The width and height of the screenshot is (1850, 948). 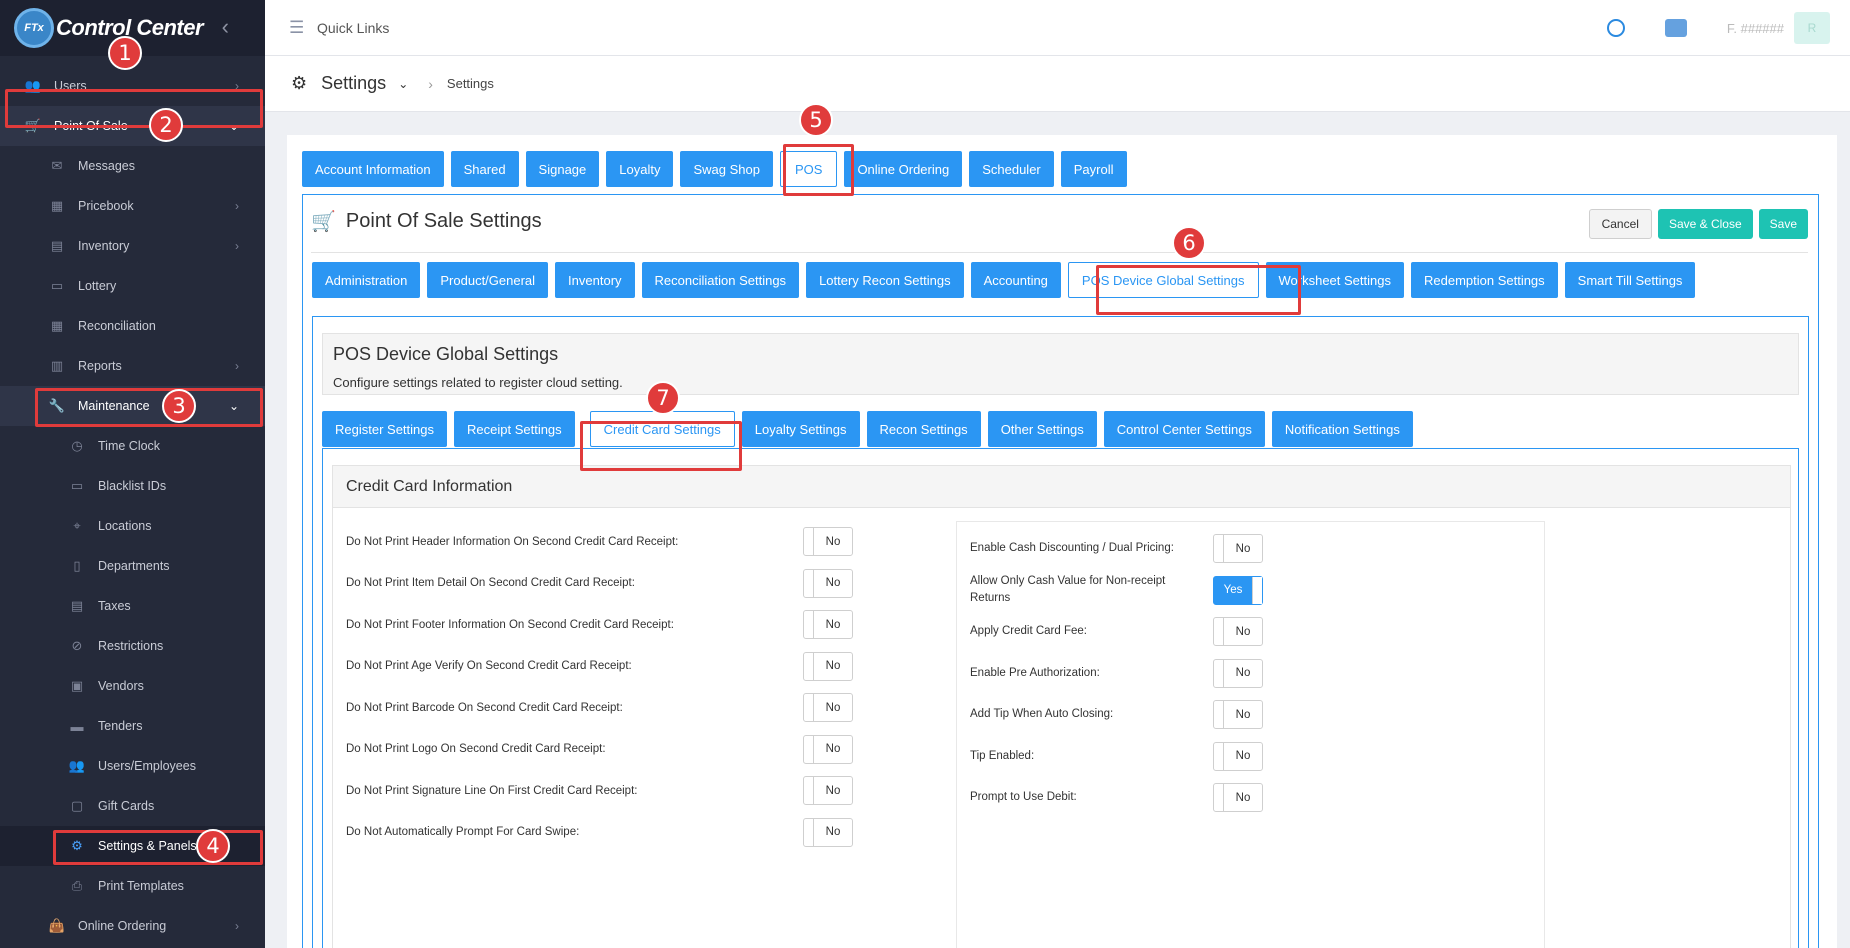 I want to click on tab-loyalty-settings: Loyalty Settings, so click(x=800, y=429).